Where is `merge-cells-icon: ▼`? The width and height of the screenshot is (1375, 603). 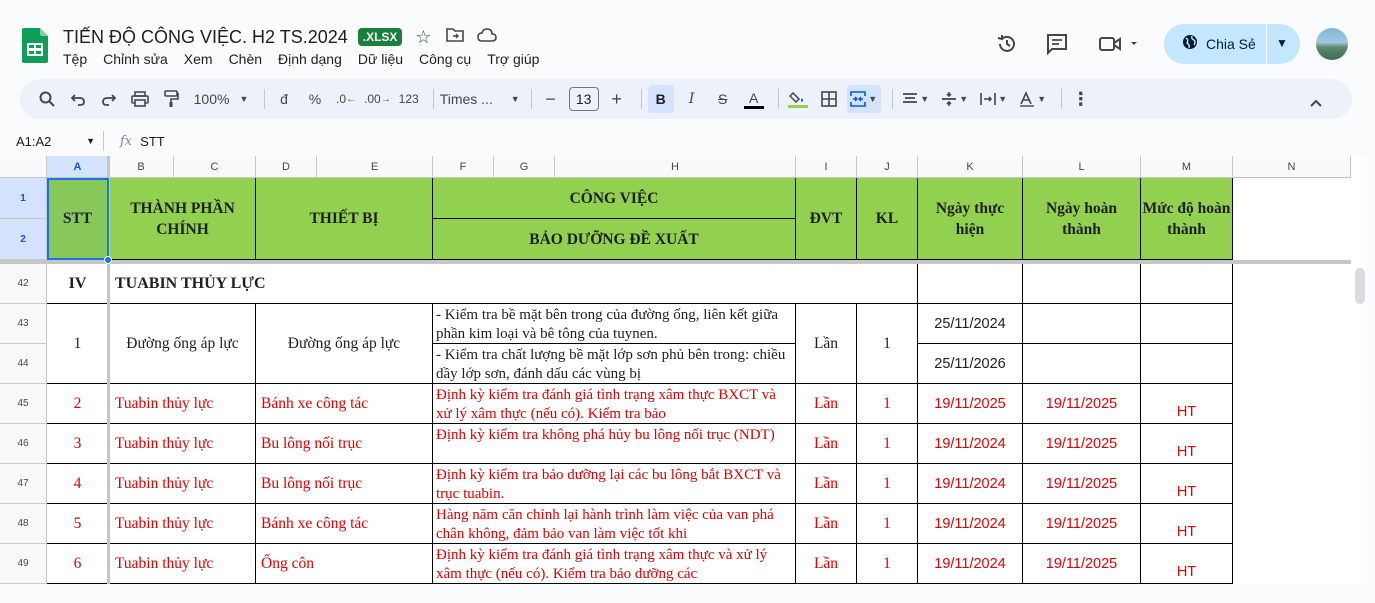 merge-cells-icon: ▼ is located at coordinates (863, 99).